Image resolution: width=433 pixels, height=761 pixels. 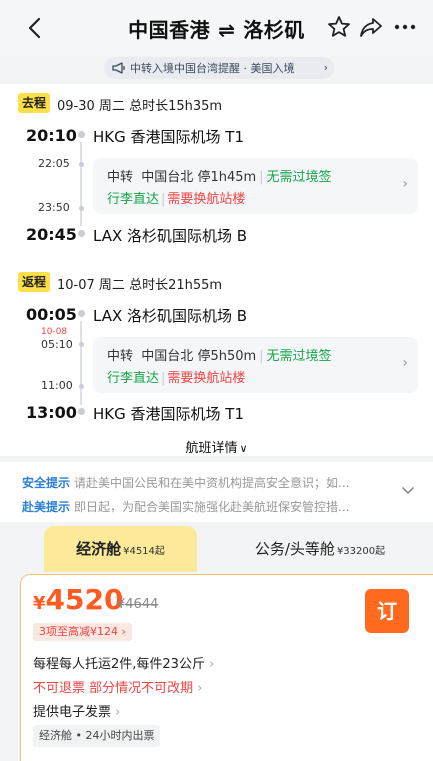 What do you see at coordinates (84, 599) in the screenshot?
I see `price-value: 4520` at bounding box center [84, 599].